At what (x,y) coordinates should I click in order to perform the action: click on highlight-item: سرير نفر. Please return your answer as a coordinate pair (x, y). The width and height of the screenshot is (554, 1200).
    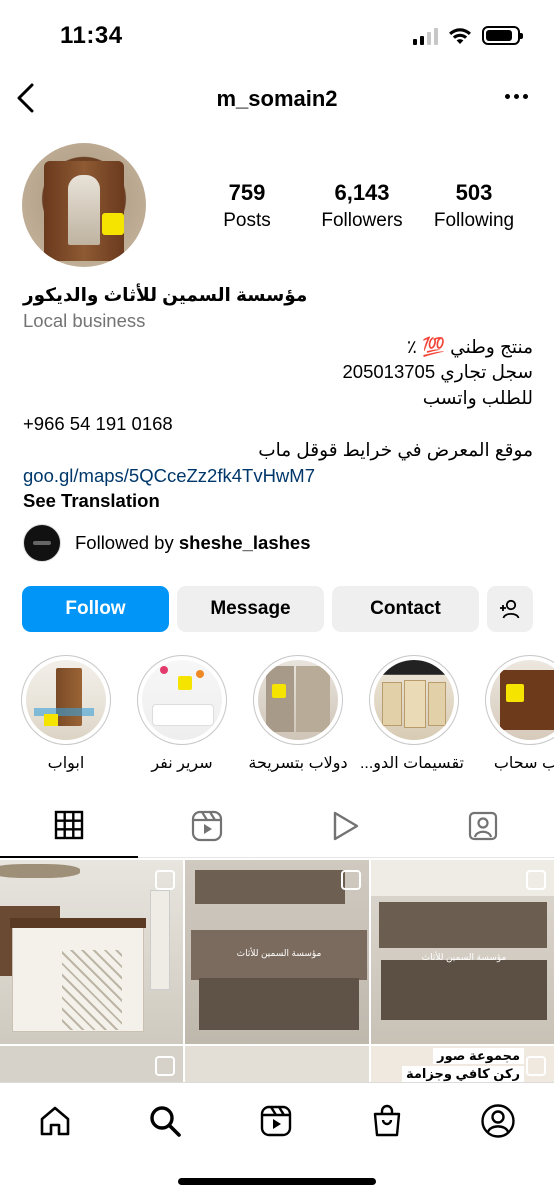
    Looking at the image, I should click on (182, 714).